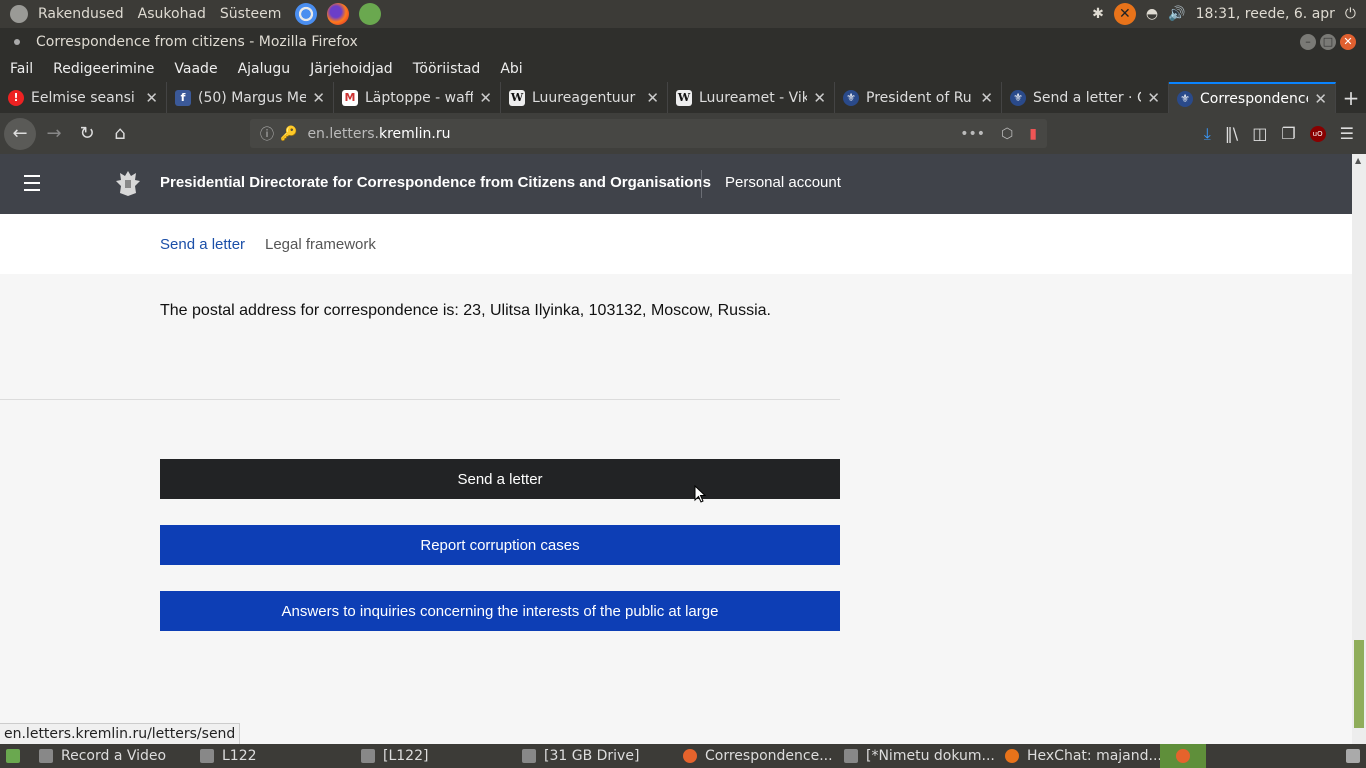 The width and height of the screenshot is (1366, 768). I want to click on download-icon: ⤓, so click(1207, 134).